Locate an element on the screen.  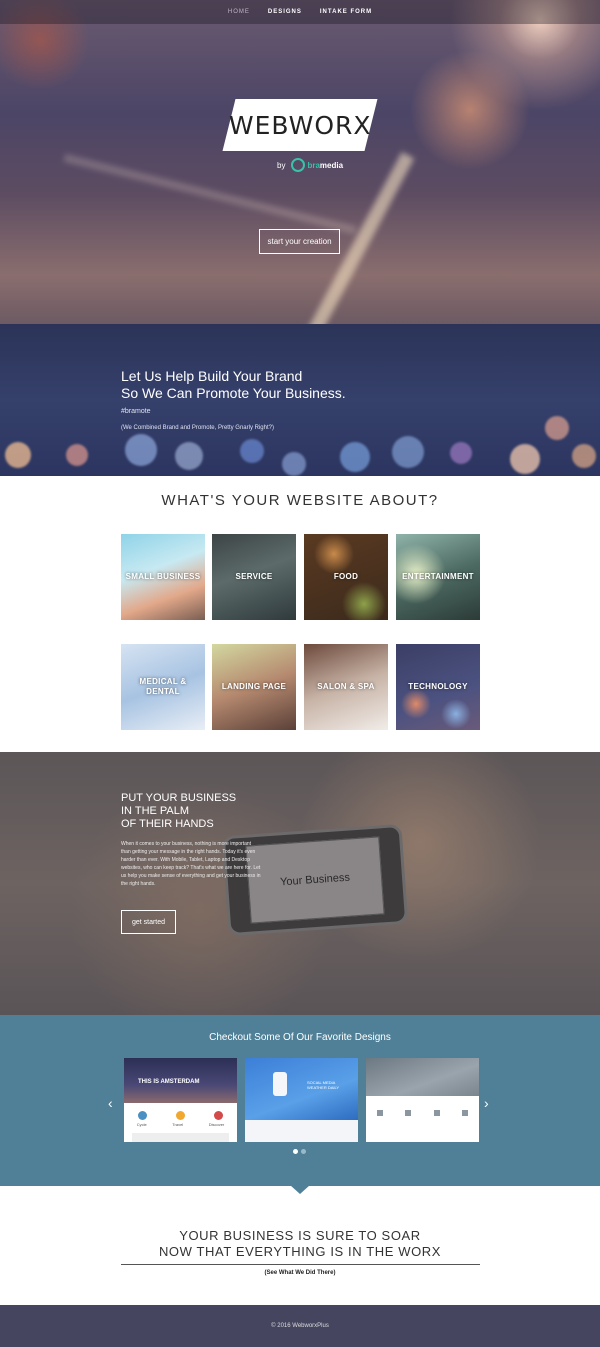
start-creation-button: start your creation is located at coordinates (299, 241).